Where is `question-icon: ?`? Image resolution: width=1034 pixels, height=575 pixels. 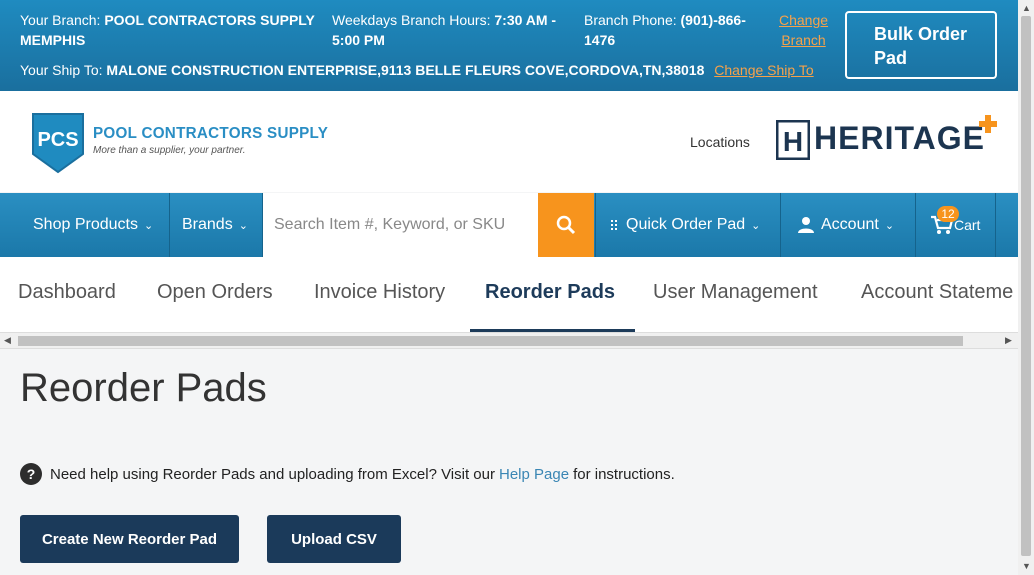
question-icon: ? is located at coordinates (31, 474).